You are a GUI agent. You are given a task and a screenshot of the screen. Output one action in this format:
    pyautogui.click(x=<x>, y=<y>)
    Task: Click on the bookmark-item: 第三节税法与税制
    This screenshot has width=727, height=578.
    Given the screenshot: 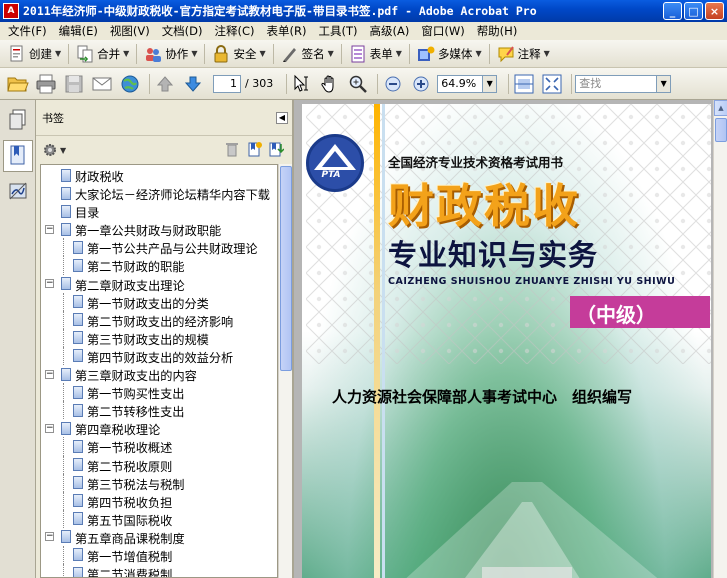 What is the action you would take?
    pyautogui.click(x=159, y=482)
    